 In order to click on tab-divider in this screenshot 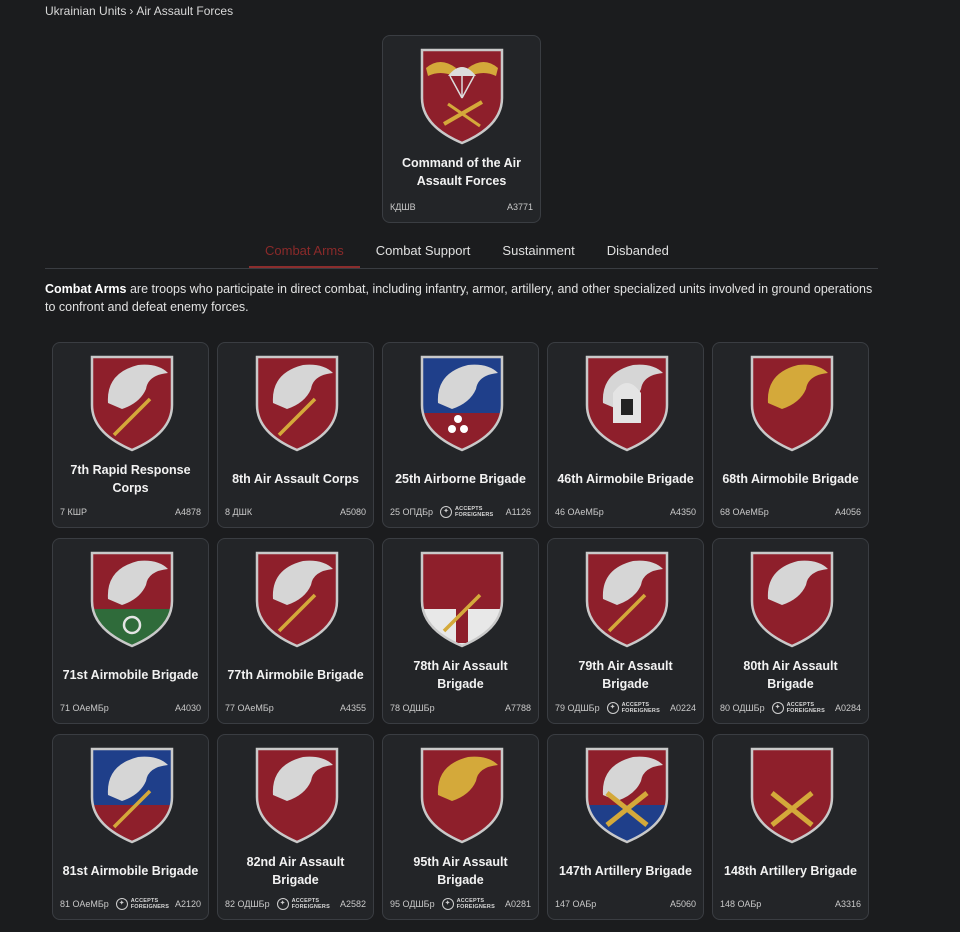, I will do `click(461, 268)`.